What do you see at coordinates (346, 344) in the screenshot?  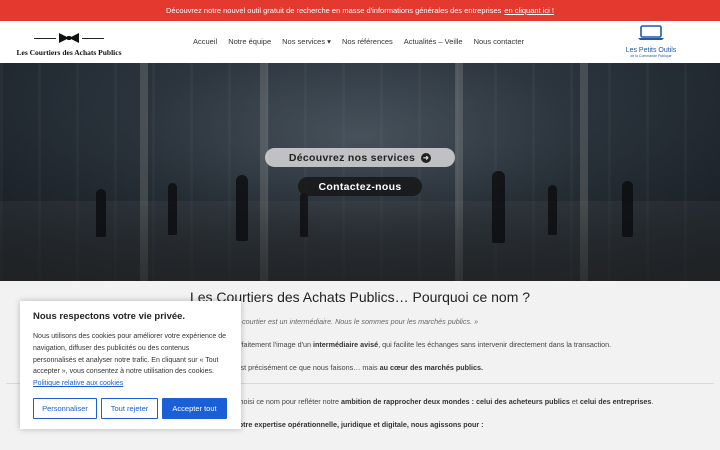 I see `p1-bold: intermédiaire avisé` at bounding box center [346, 344].